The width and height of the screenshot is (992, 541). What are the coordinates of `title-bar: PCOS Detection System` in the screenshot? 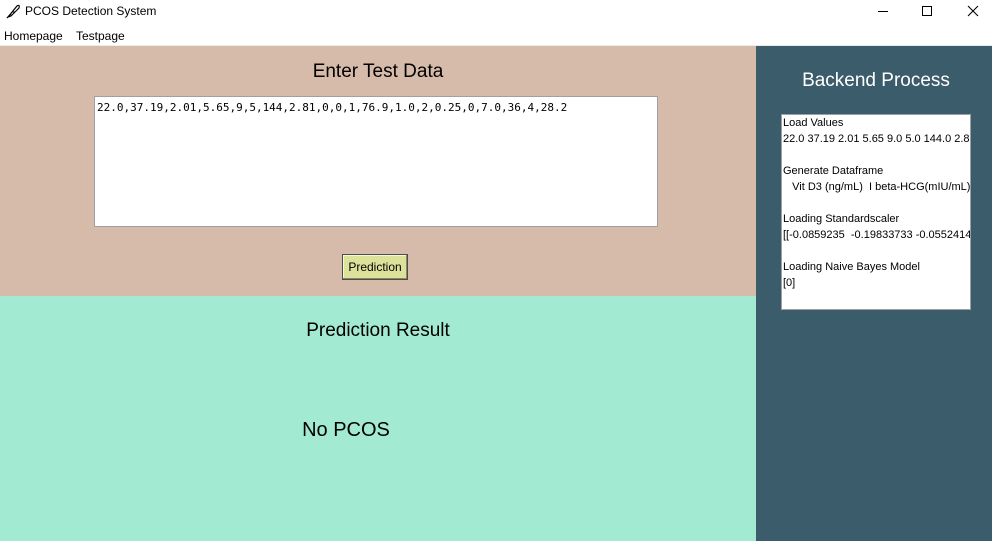 It's located at (496, 11).